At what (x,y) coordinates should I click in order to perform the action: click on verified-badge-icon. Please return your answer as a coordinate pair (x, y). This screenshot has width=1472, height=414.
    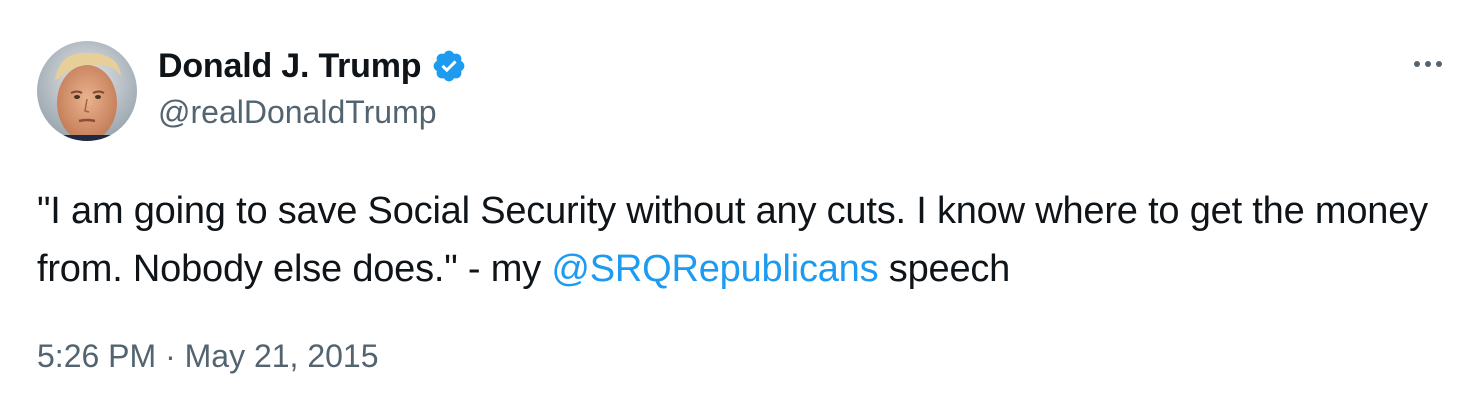
    Looking at the image, I should click on (449, 66).